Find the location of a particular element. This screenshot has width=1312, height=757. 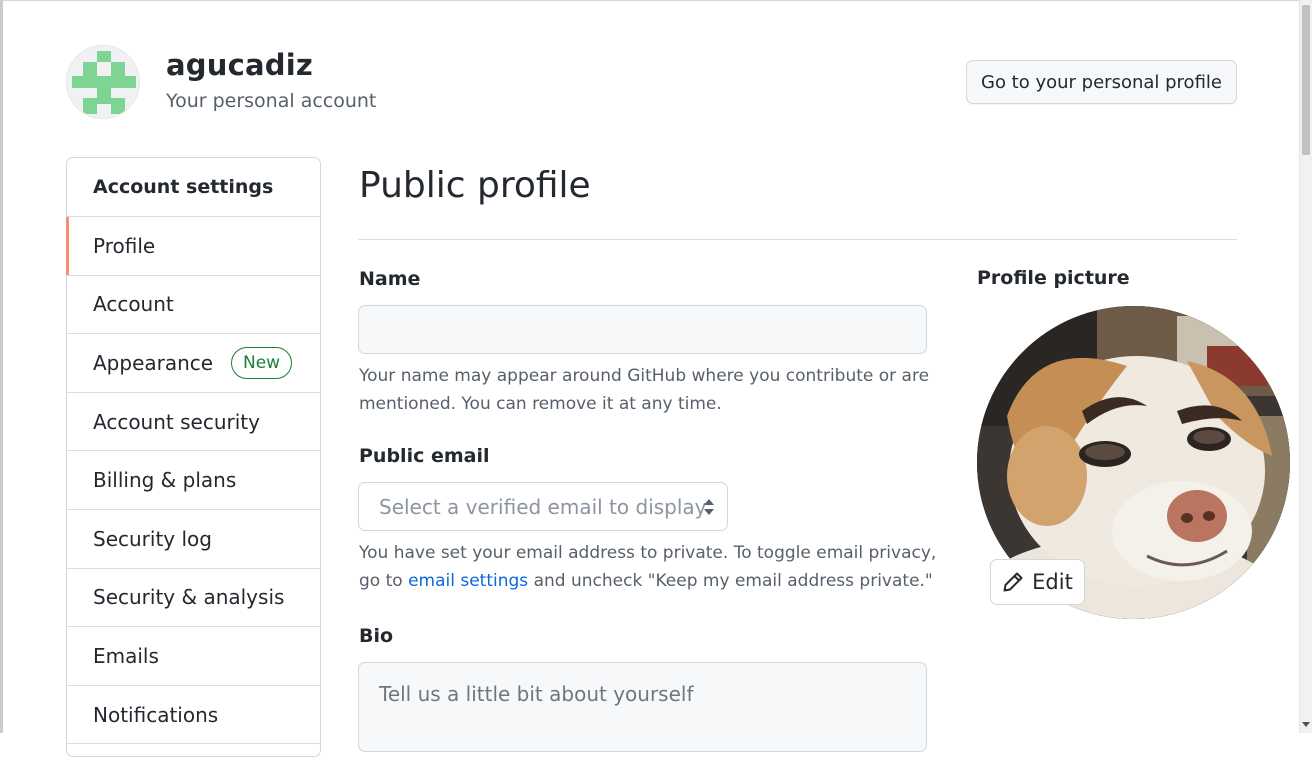

sidebar-item-billing: Billing & plans is located at coordinates (193, 480).